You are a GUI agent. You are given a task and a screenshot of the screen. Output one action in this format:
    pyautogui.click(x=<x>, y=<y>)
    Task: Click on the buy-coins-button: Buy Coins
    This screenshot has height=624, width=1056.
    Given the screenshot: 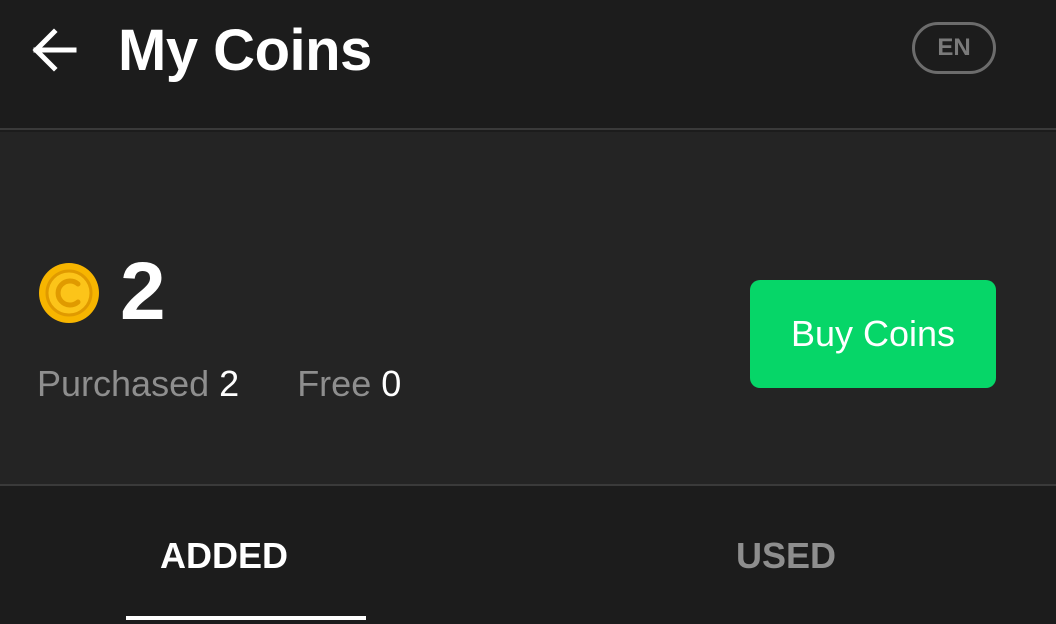 What is the action you would take?
    pyautogui.click(x=873, y=334)
    